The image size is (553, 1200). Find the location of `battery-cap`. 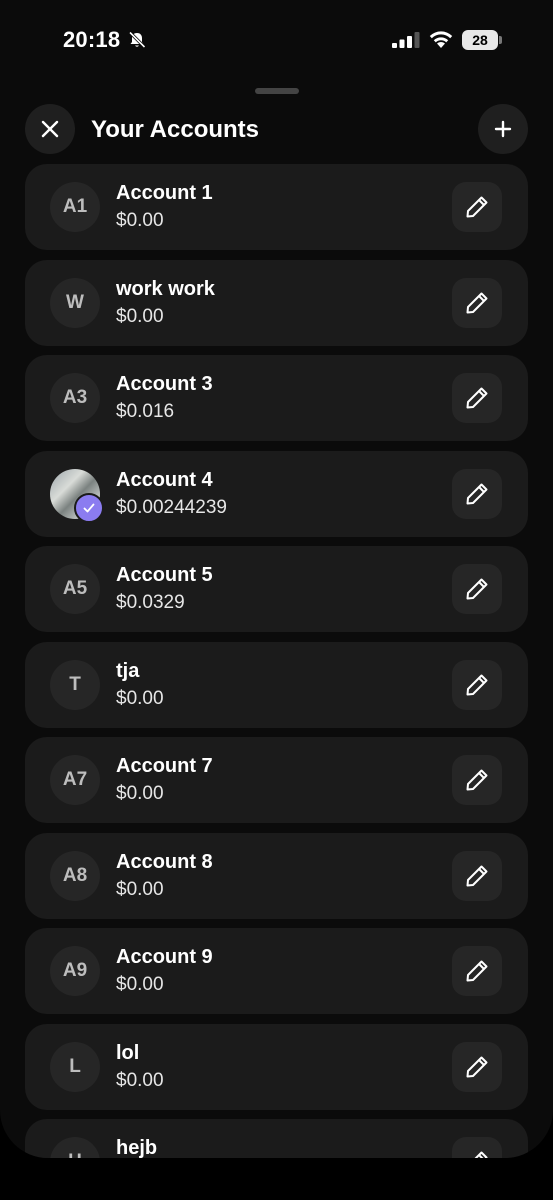

battery-cap is located at coordinates (500, 40).